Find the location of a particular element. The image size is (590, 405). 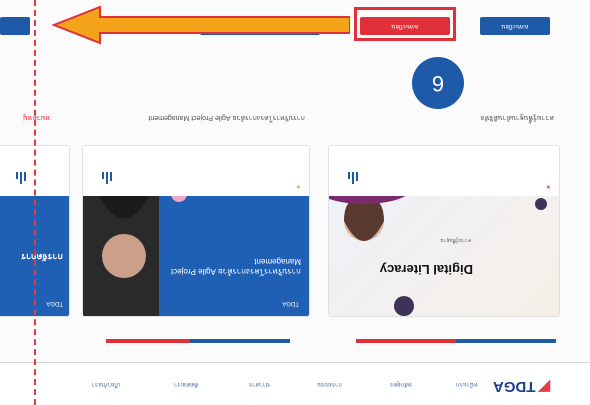

nav-item-contact: ติดต่อเรา is located at coordinates (186, 385).